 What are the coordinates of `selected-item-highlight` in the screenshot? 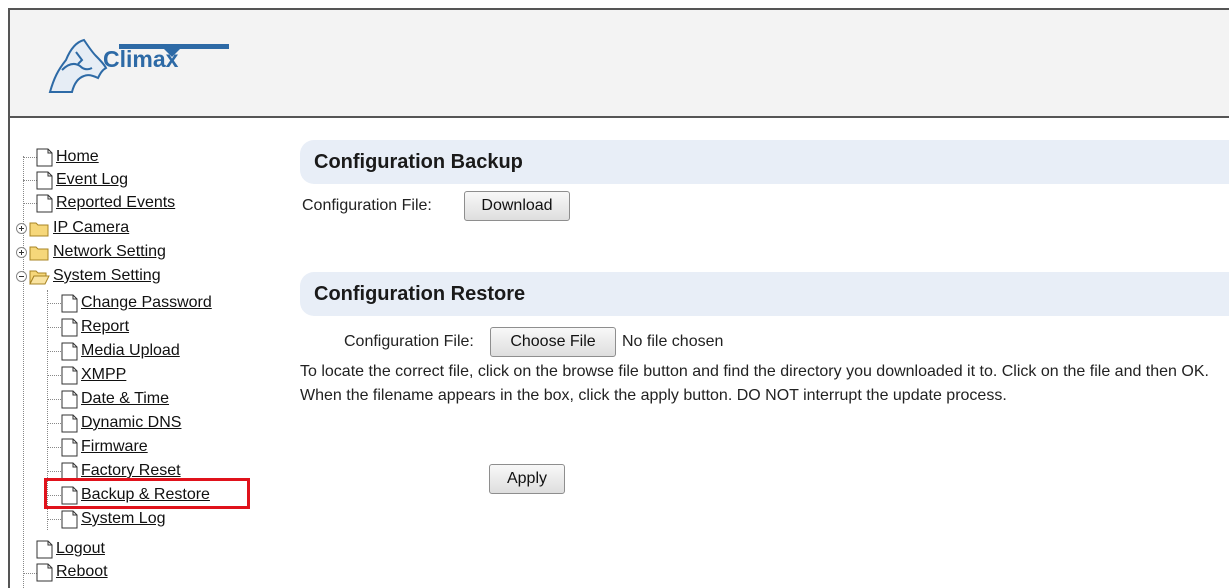 It's located at (147, 493).